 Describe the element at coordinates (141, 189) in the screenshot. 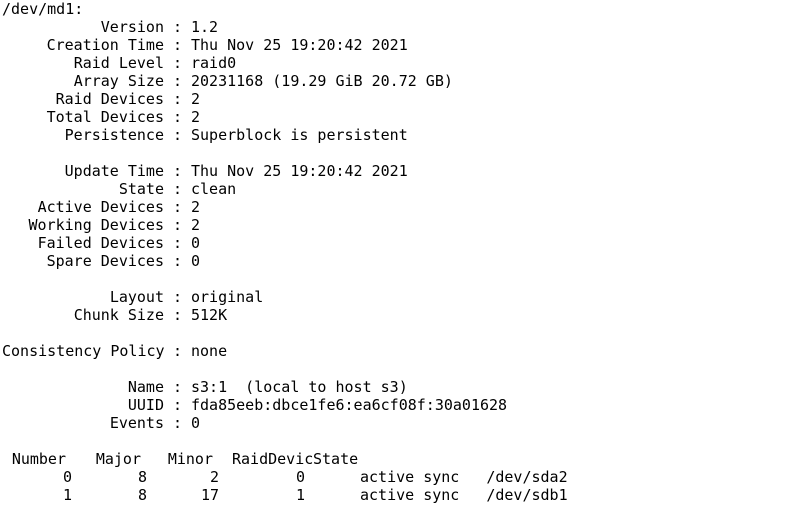

I see `field-label: State` at that location.